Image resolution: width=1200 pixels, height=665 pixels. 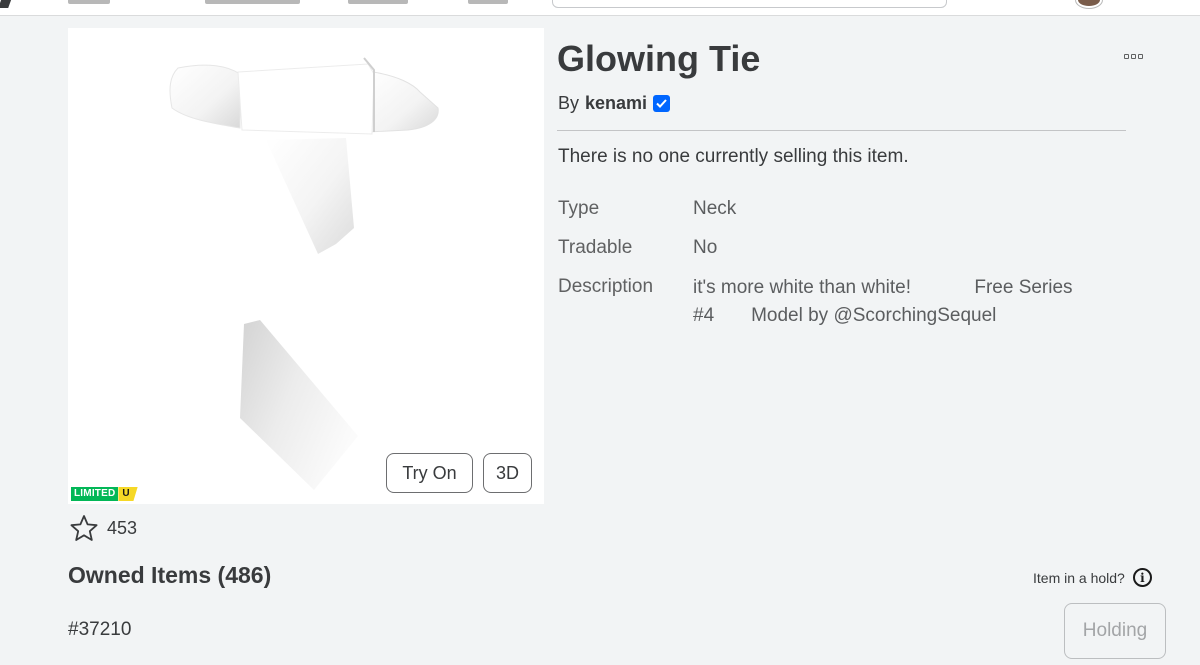 What do you see at coordinates (715, 208) in the screenshot?
I see `type-value: Neck` at bounding box center [715, 208].